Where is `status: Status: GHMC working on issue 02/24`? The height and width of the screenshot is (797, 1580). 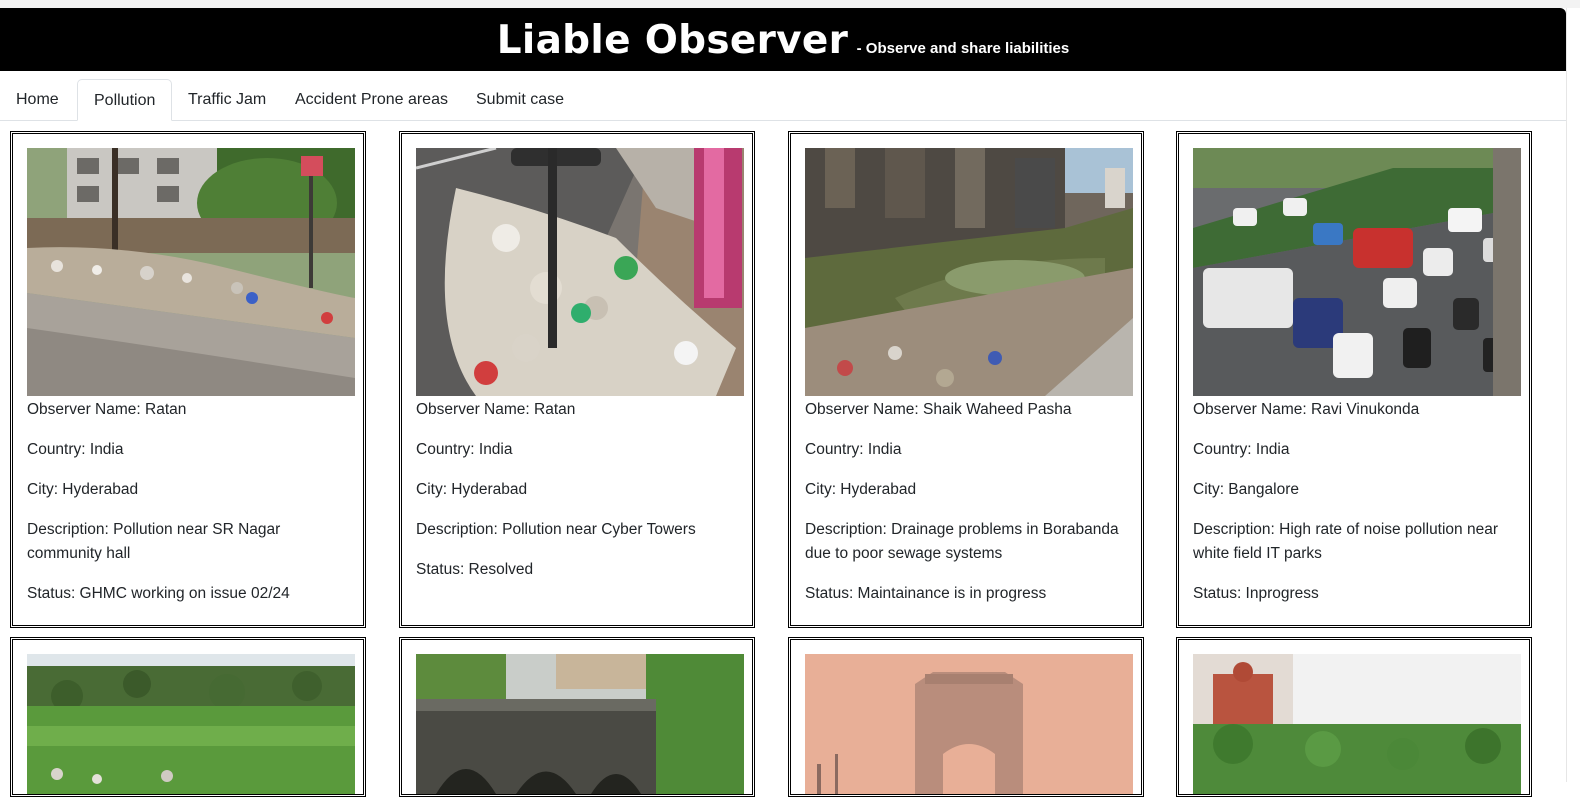
status: Status: GHMC working on issue 02/24 is located at coordinates (158, 593).